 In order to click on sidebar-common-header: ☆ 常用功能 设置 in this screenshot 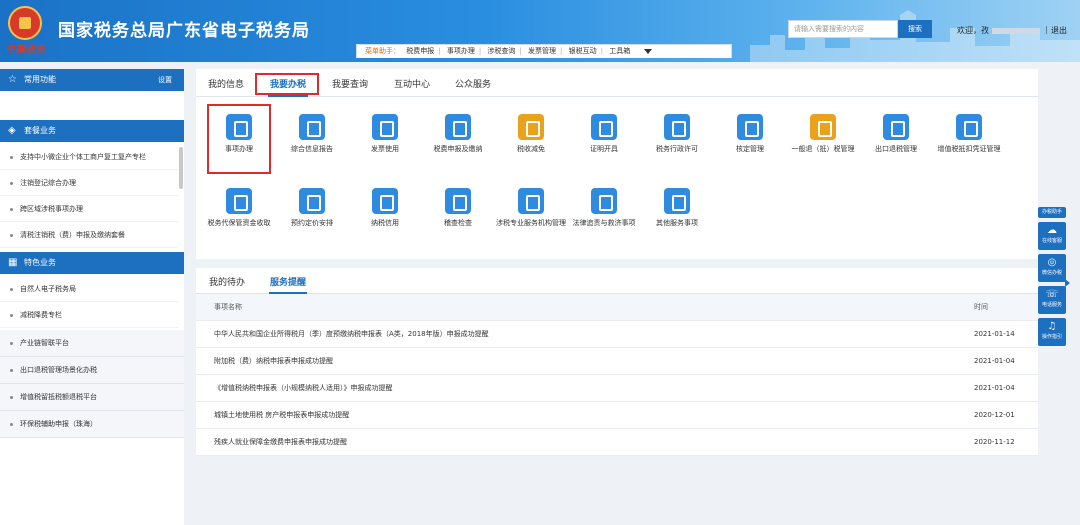, I will do `click(92, 80)`.